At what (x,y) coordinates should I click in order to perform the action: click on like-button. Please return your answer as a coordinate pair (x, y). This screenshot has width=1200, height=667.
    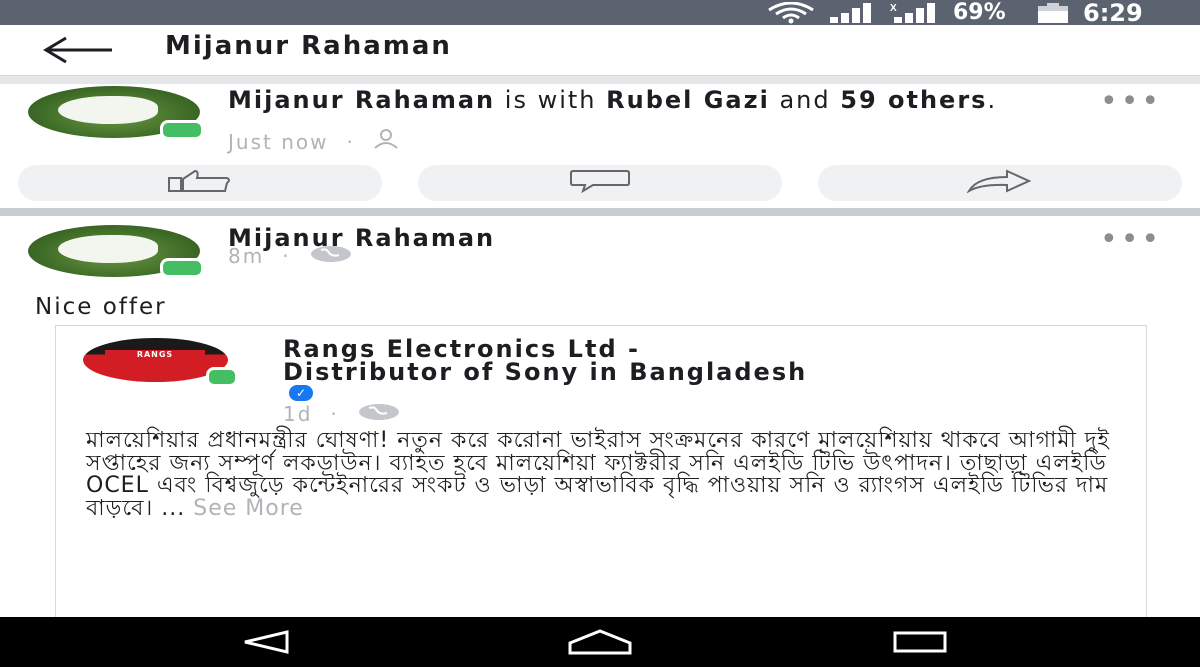
    Looking at the image, I should click on (200, 183).